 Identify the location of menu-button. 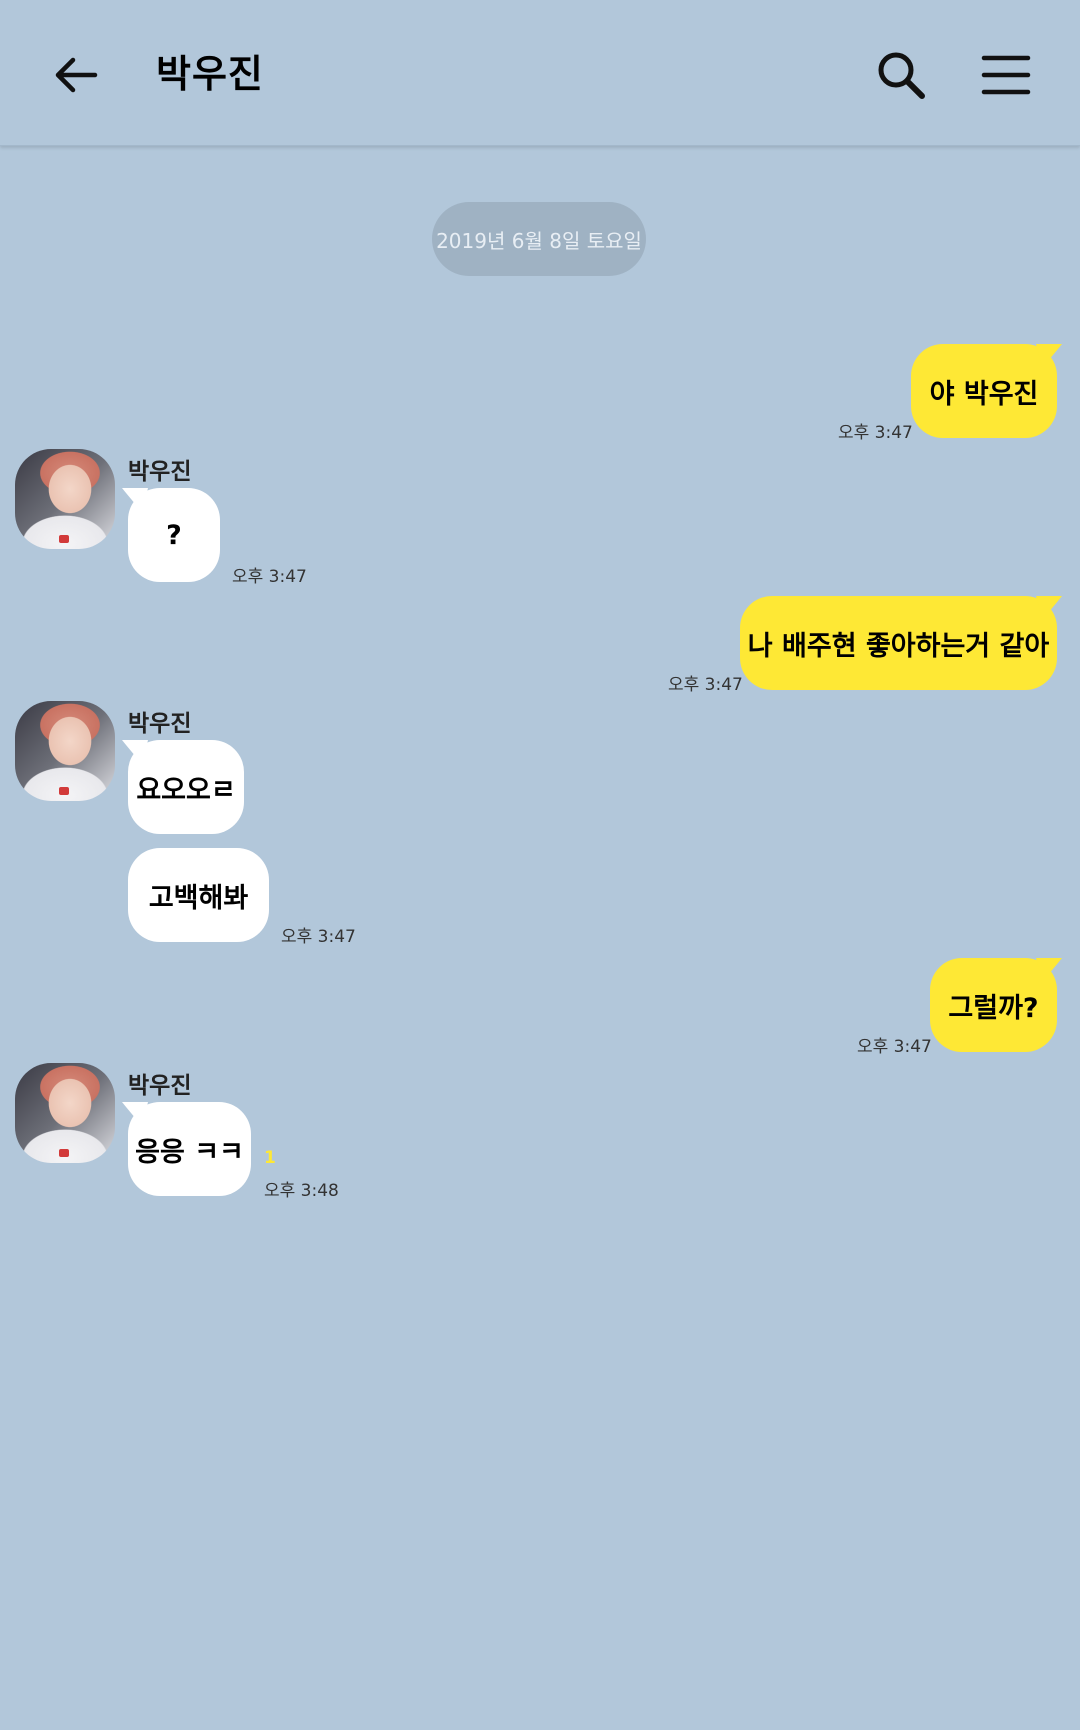
(1006, 75).